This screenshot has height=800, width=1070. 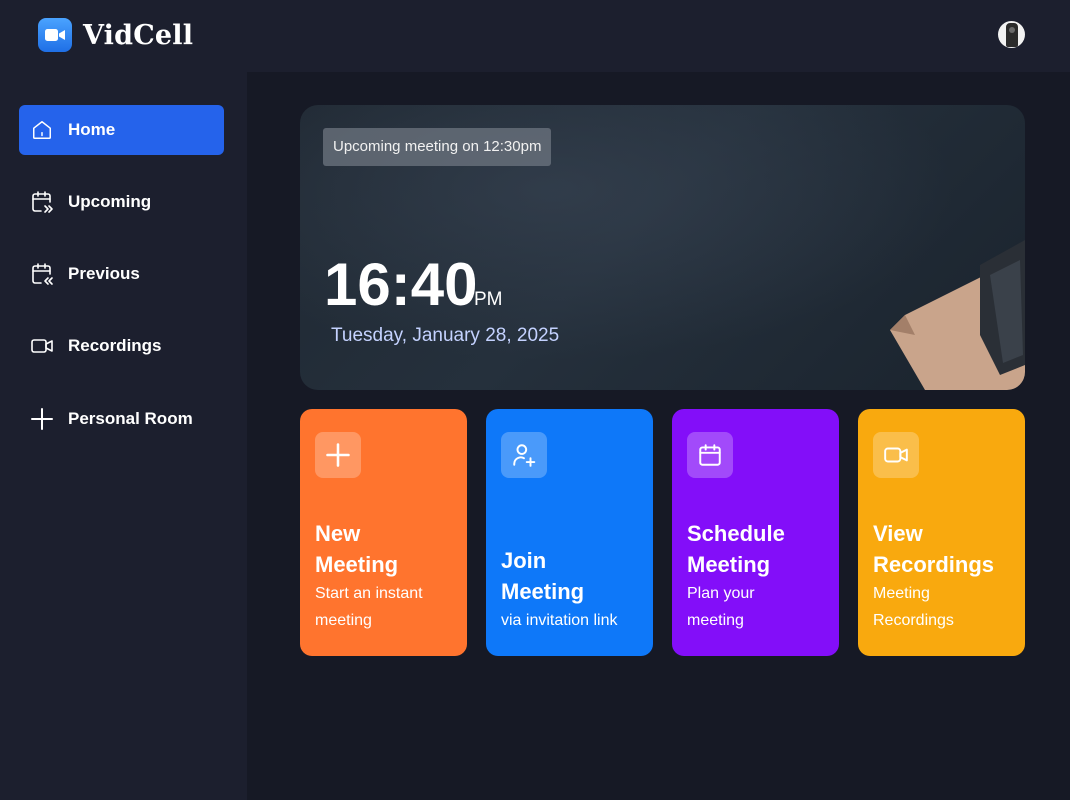 What do you see at coordinates (957, 315) in the screenshot?
I see `hero-background-art` at bounding box center [957, 315].